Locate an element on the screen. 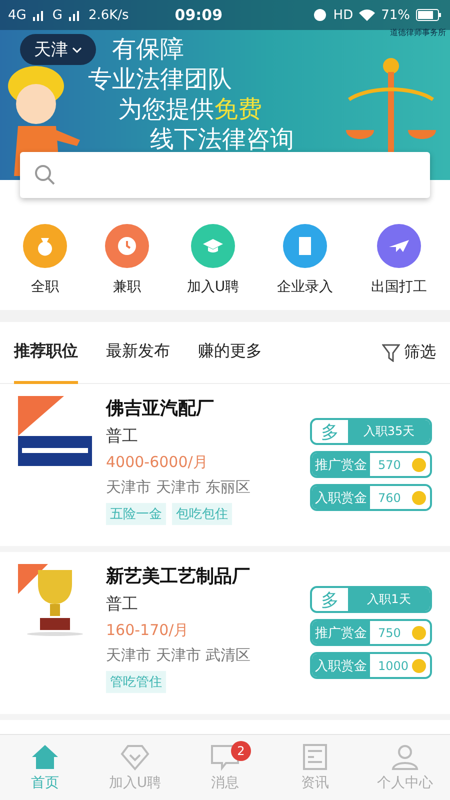 This screenshot has height=800, width=450. category-button: 加入U聘 is located at coordinates (213, 260).